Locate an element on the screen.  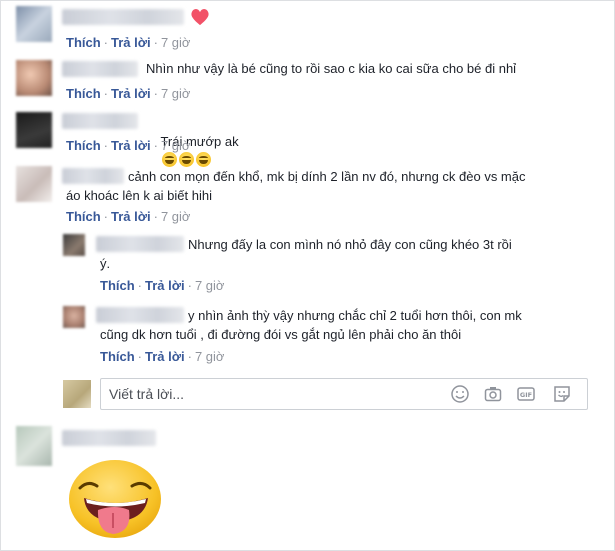
sticker-icon is located at coordinates (562, 394).